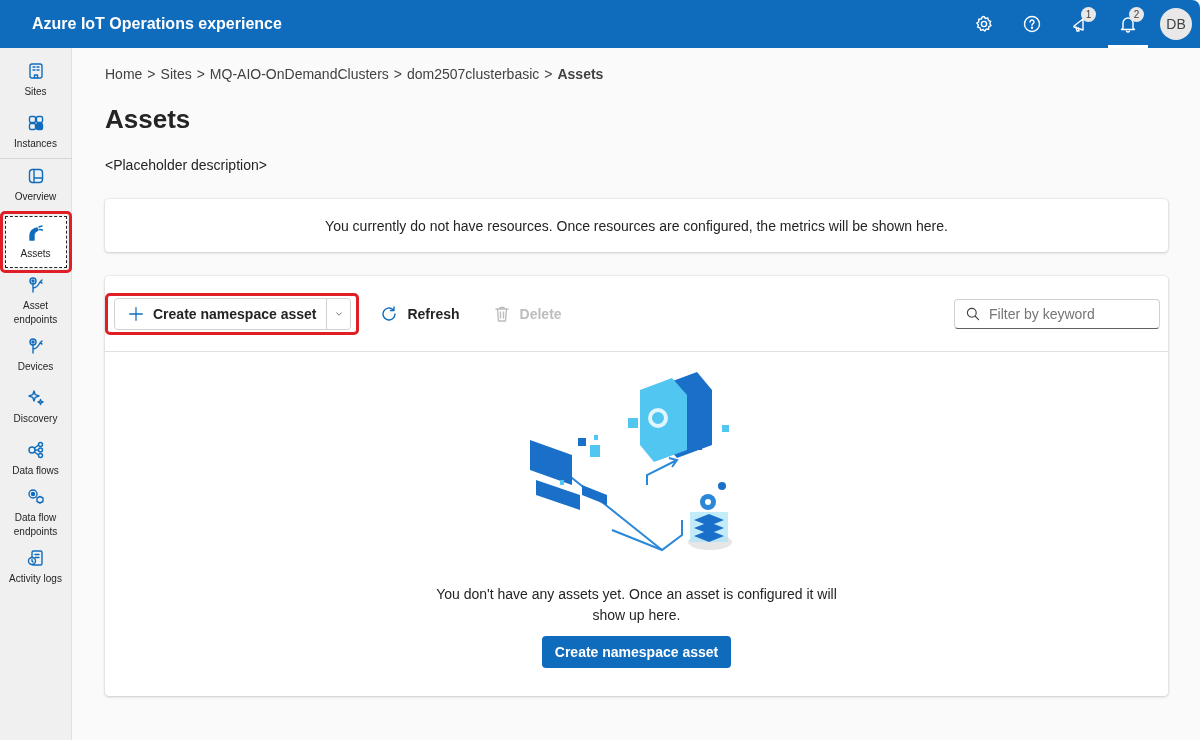 The height and width of the screenshot is (740, 1200). I want to click on count-badge: 1, so click(1088, 14).